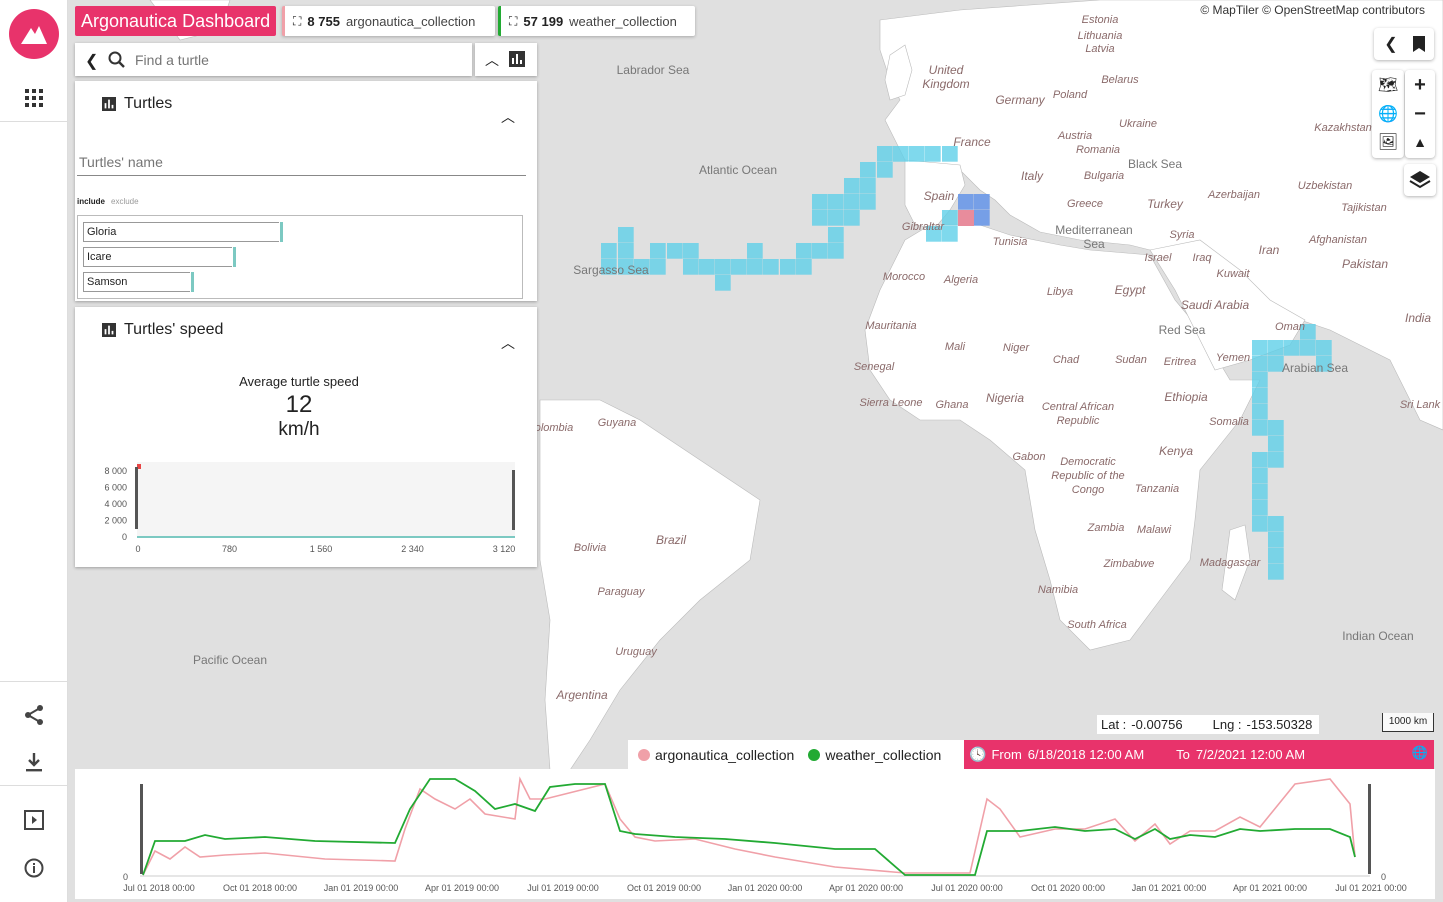 The width and height of the screenshot is (1443, 902). I want to click on map-label: Syria, so click(1182, 235).